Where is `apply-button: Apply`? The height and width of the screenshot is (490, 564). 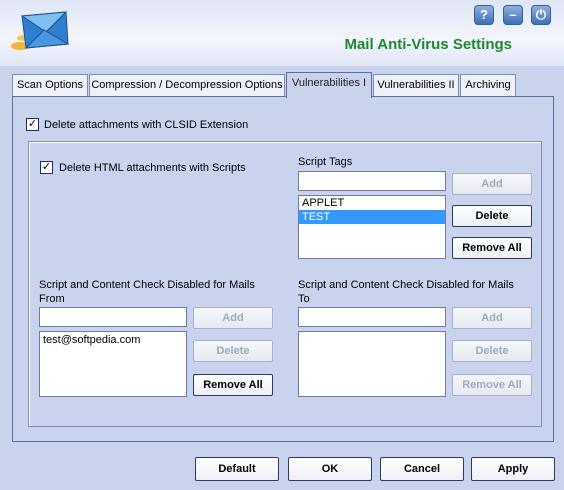 apply-button: Apply is located at coordinates (513, 469).